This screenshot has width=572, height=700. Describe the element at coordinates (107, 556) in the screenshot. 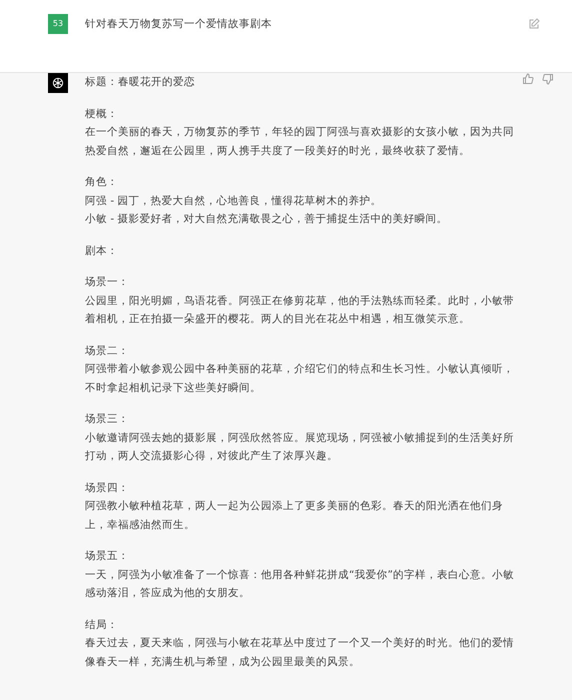

I see `section-heading: 场景五：` at that location.